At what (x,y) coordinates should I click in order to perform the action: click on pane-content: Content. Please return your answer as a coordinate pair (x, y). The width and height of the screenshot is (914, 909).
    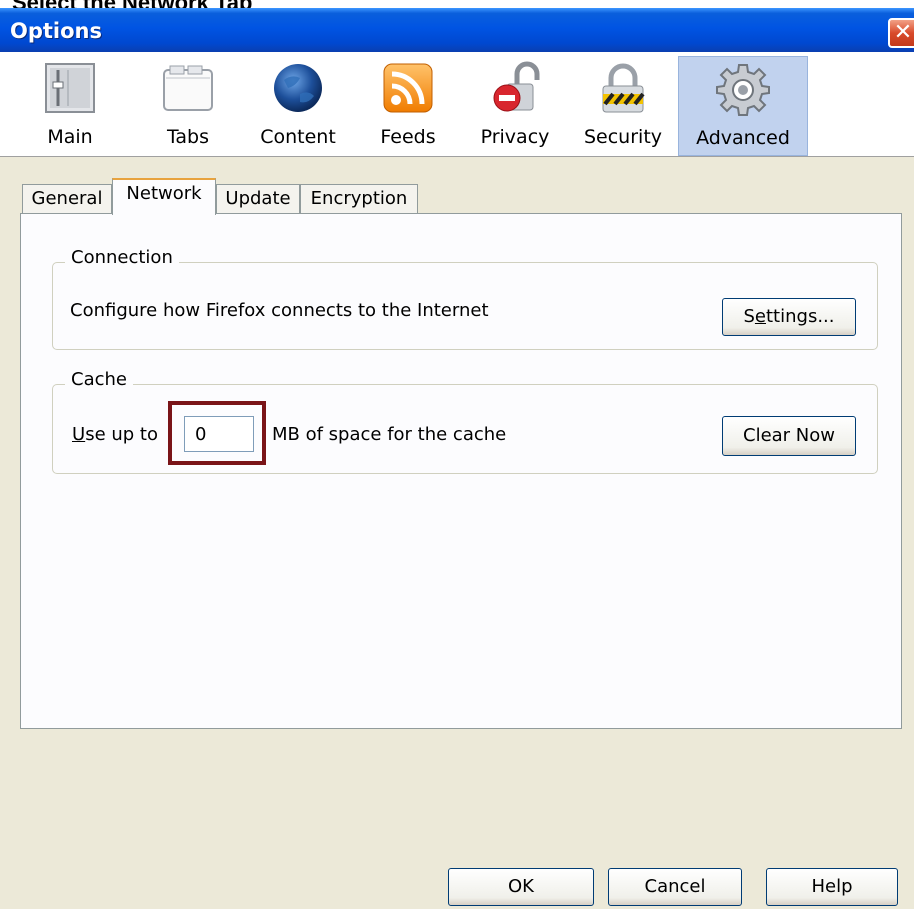
    Looking at the image, I should click on (298, 106).